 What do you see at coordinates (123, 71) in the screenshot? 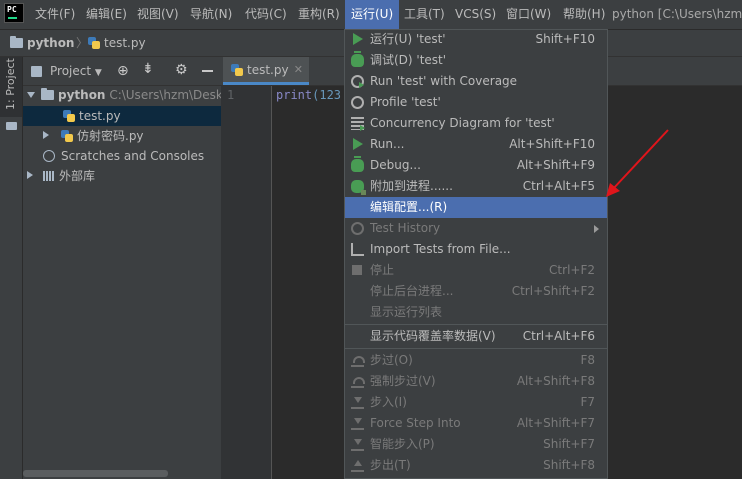
I see `locate-file-icon: ⊕` at bounding box center [123, 71].